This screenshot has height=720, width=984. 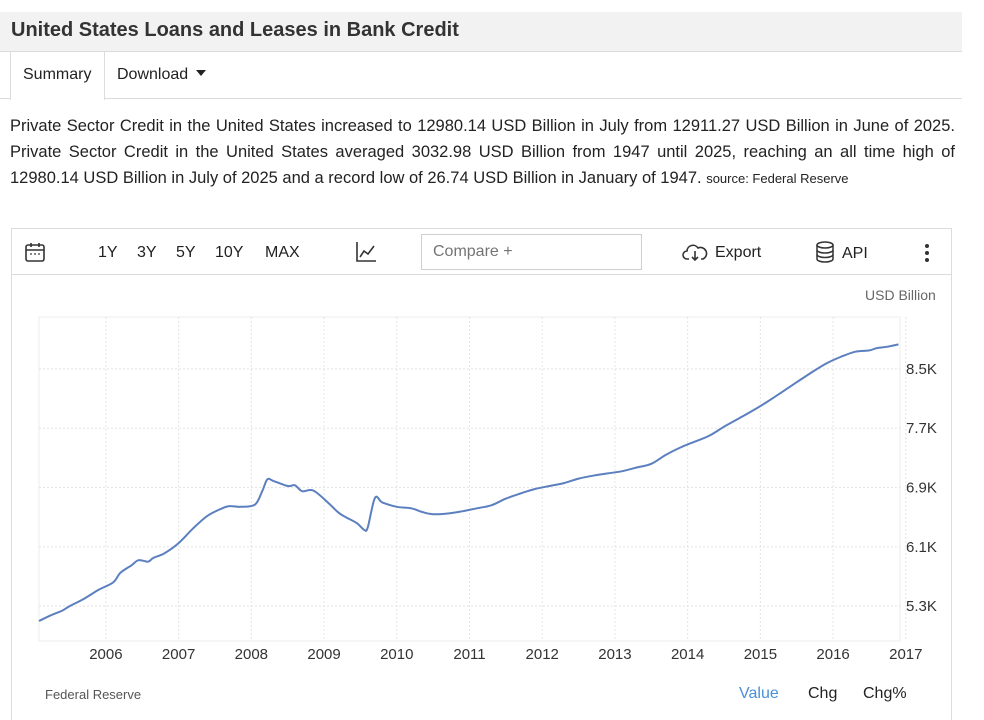 I want to click on tab-bar: Summary Download, so click(x=481, y=76).